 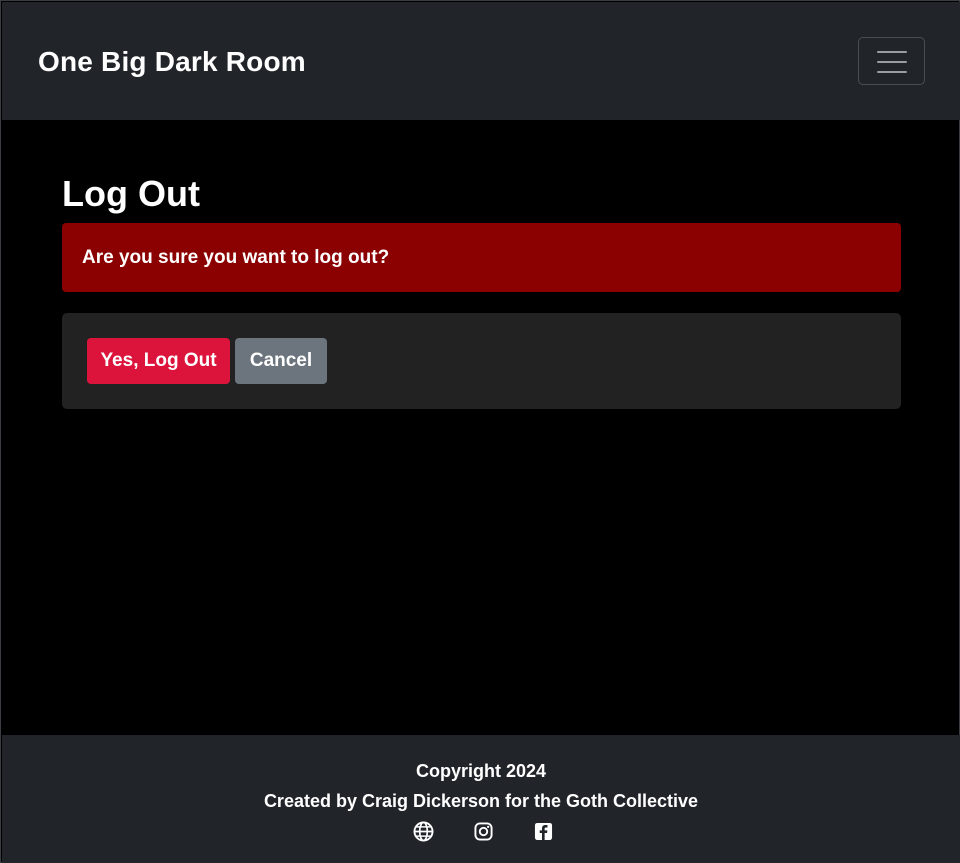 I want to click on page-title: Log Out, so click(x=131, y=193).